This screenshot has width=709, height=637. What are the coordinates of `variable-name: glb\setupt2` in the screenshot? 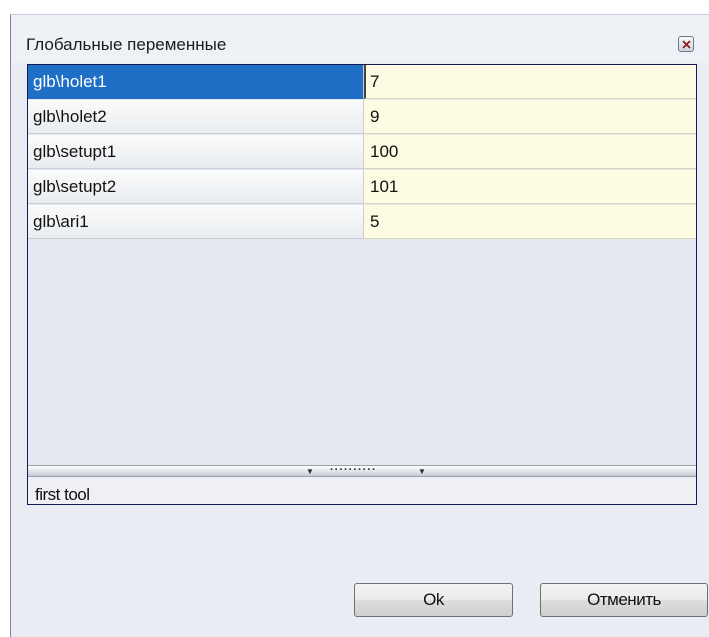 It's located at (196, 187).